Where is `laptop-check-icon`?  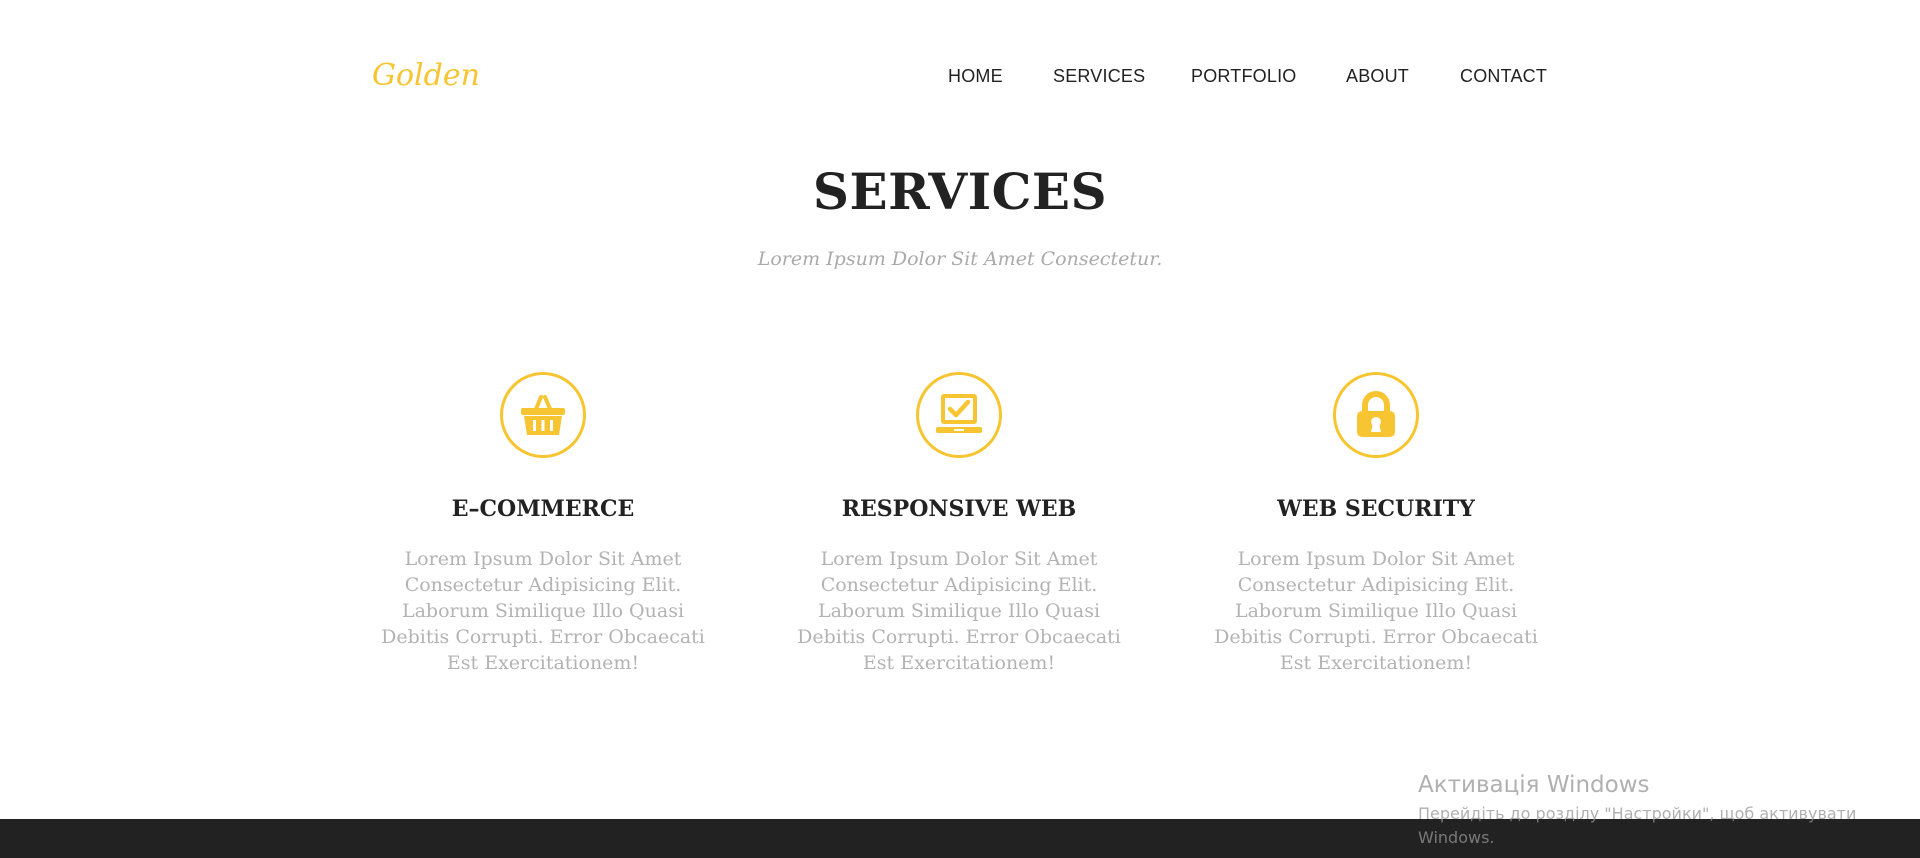
laptop-check-icon is located at coordinates (959, 415).